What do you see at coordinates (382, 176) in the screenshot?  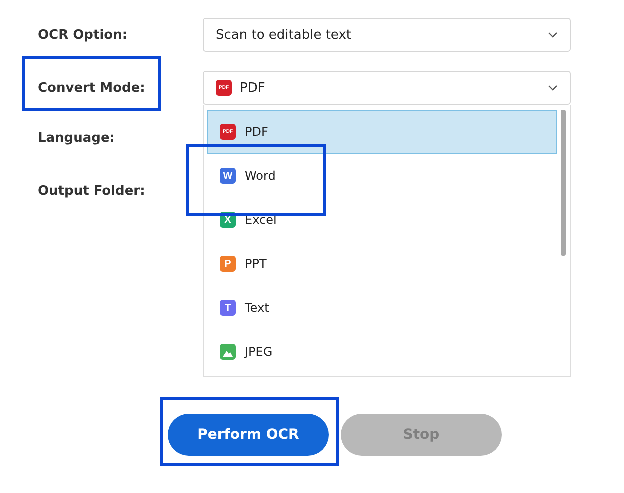 I see `dropdown-option: W Word` at bounding box center [382, 176].